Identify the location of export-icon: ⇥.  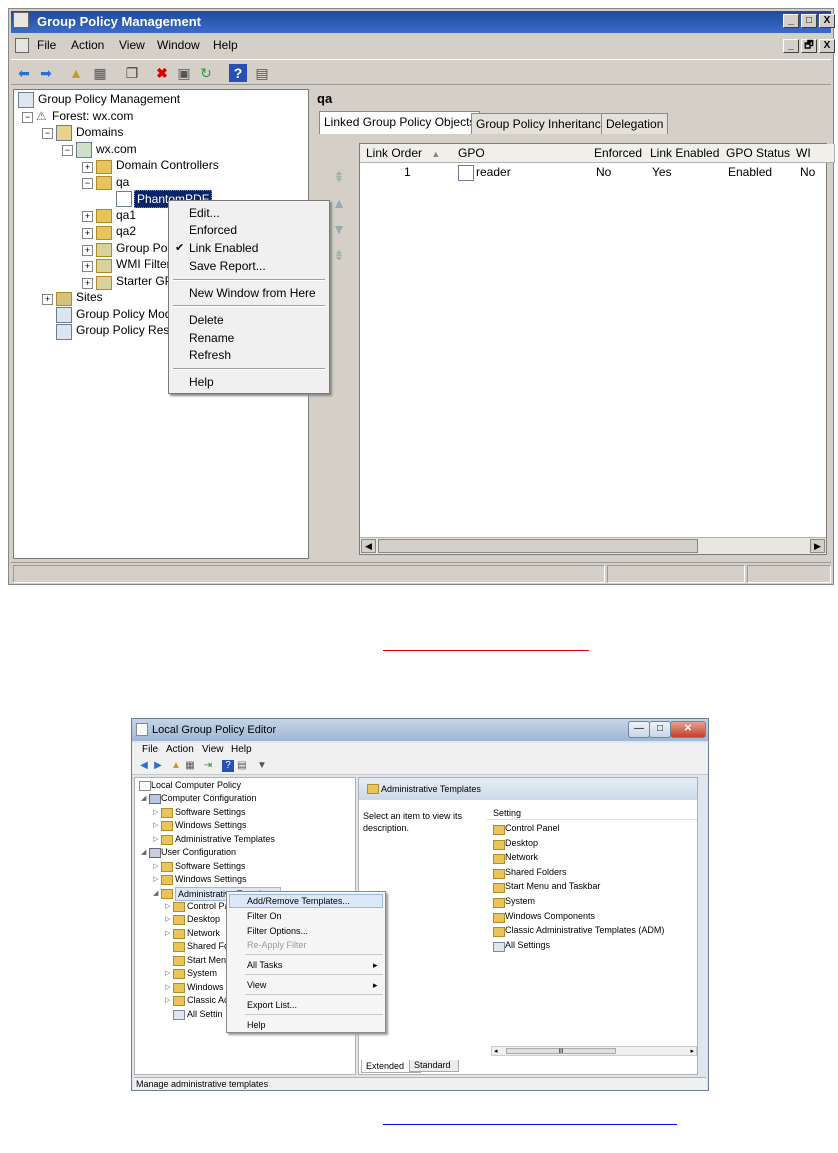
(208, 766).